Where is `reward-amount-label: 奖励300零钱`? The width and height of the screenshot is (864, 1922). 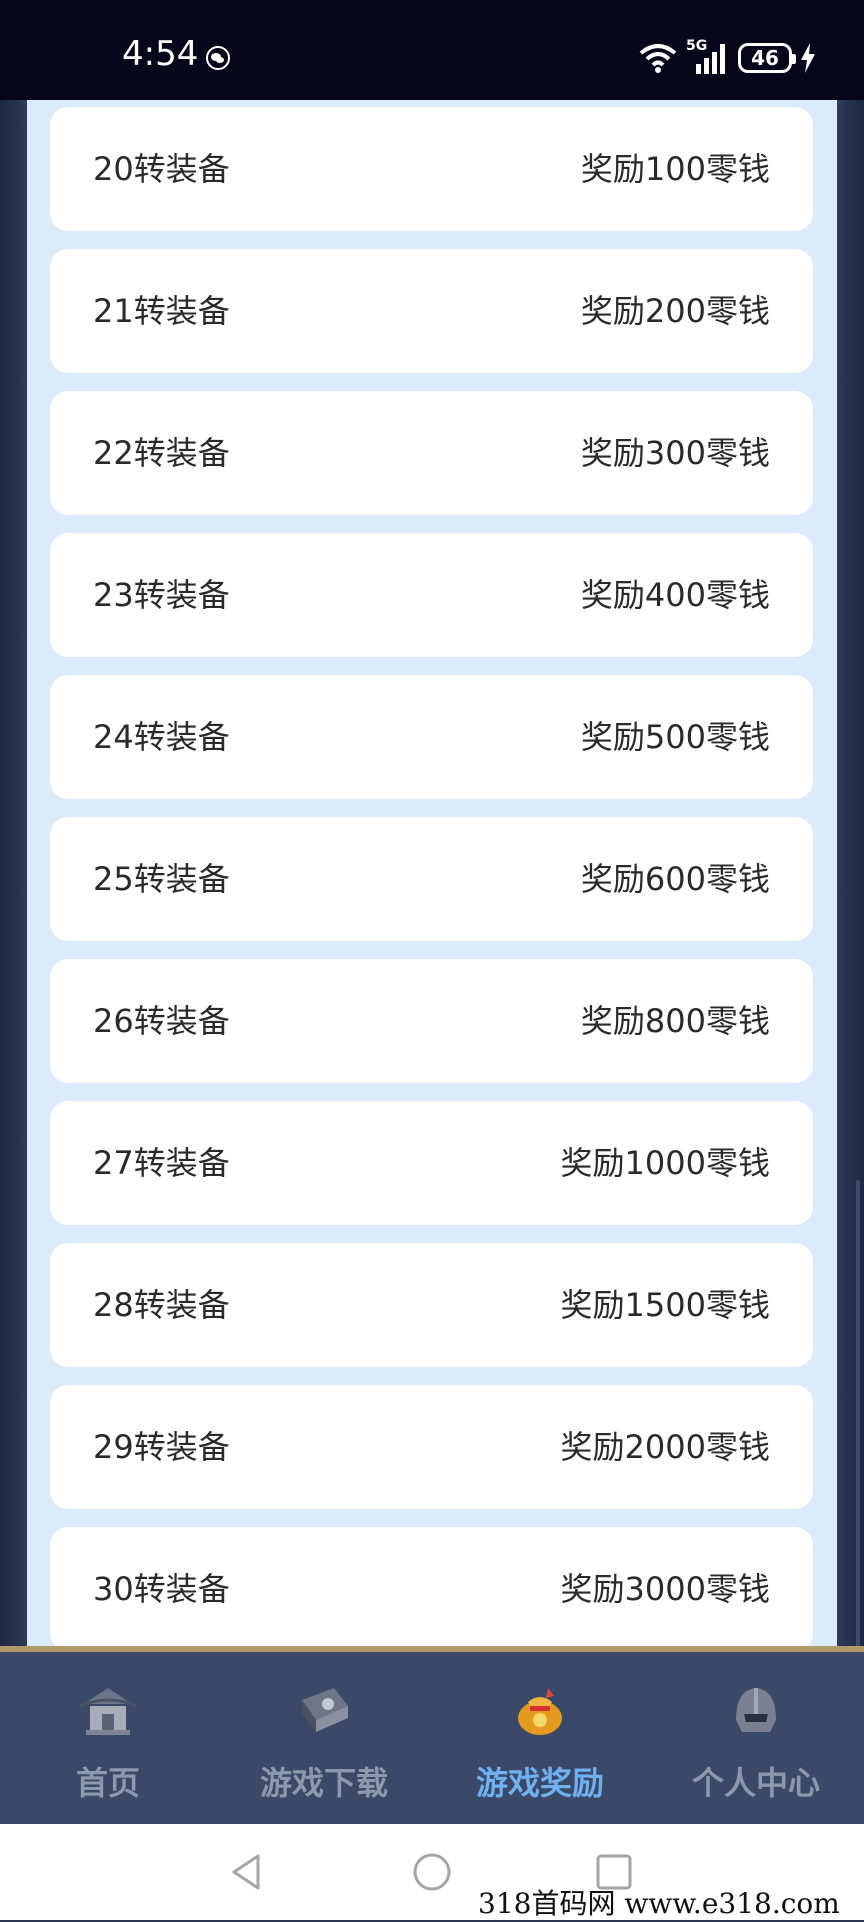 reward-amount-label: 奖励300零钱 is located at coordinates (675, 453).